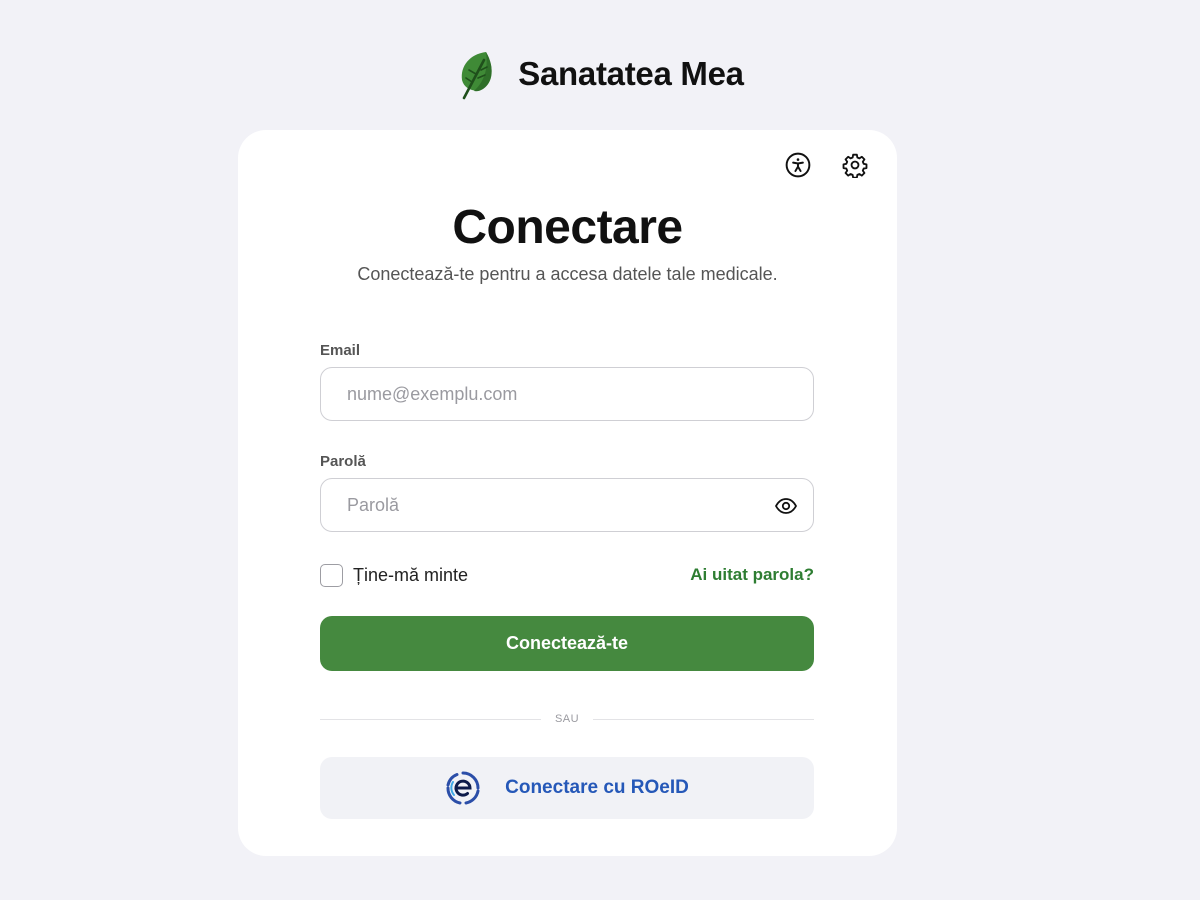 The height and width of the screenshot is (900, 1200). I want to click on settings-button, so click(855, 165).